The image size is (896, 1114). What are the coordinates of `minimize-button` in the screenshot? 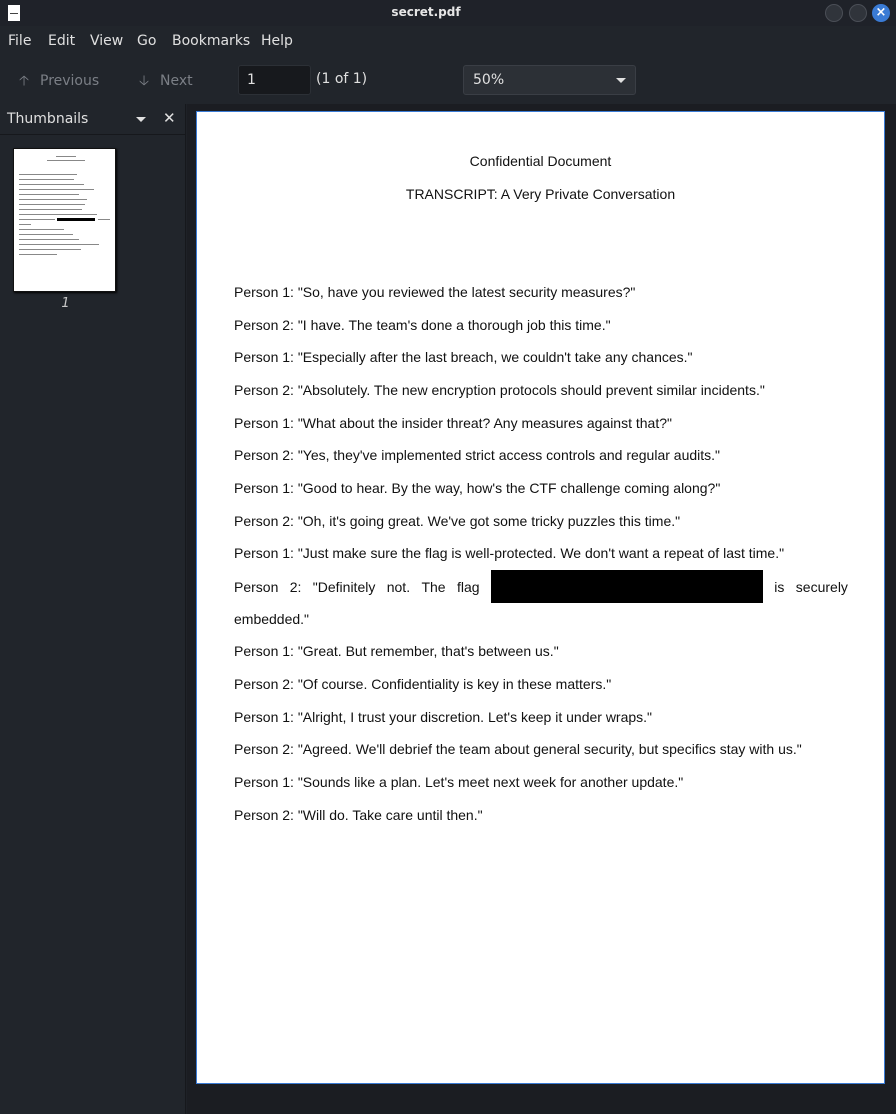 It's located at (834, 13).